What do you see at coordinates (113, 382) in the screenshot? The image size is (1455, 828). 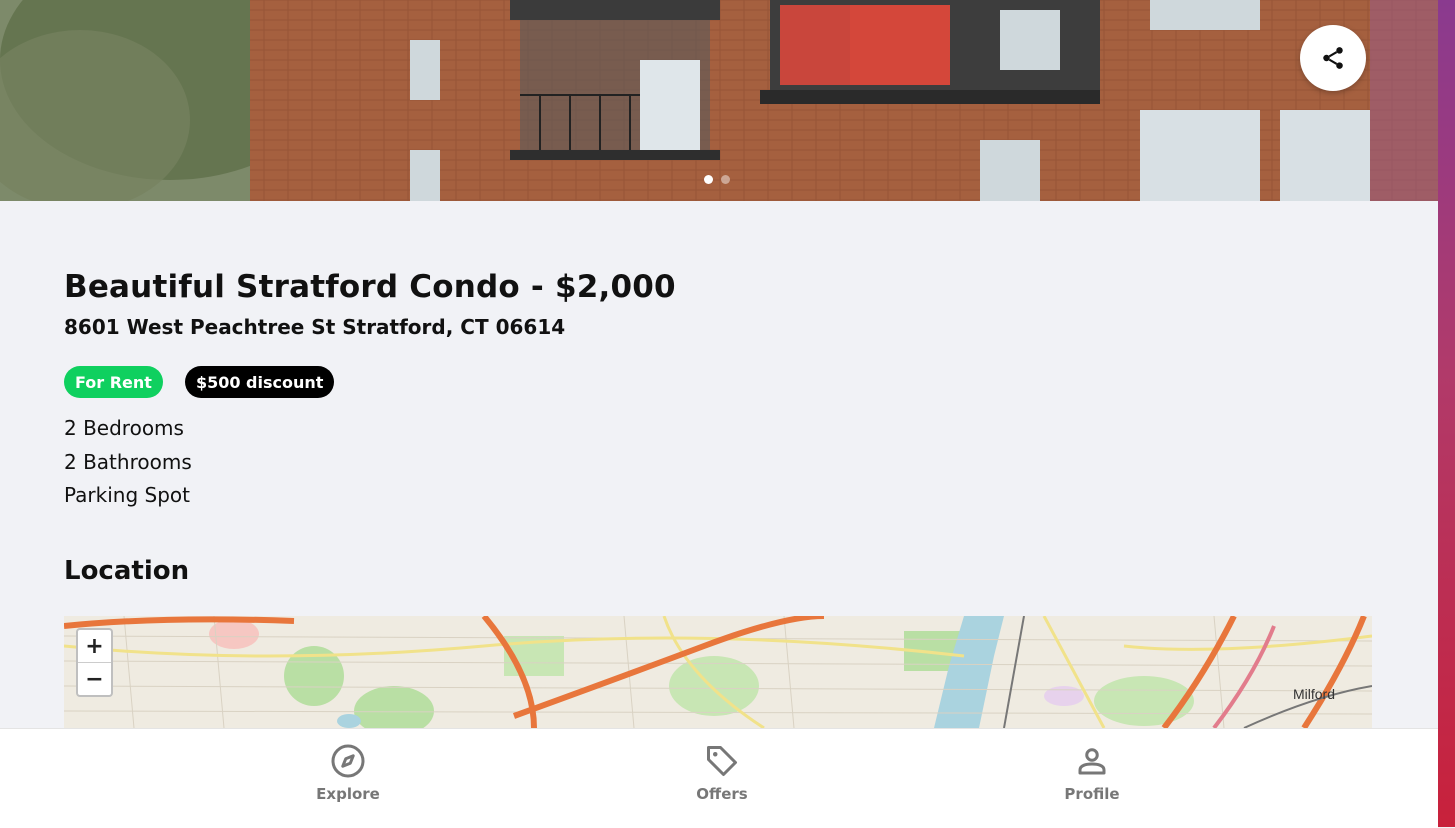 I see `for-rent-badge: For Rent` at bounding box center [113, 382].